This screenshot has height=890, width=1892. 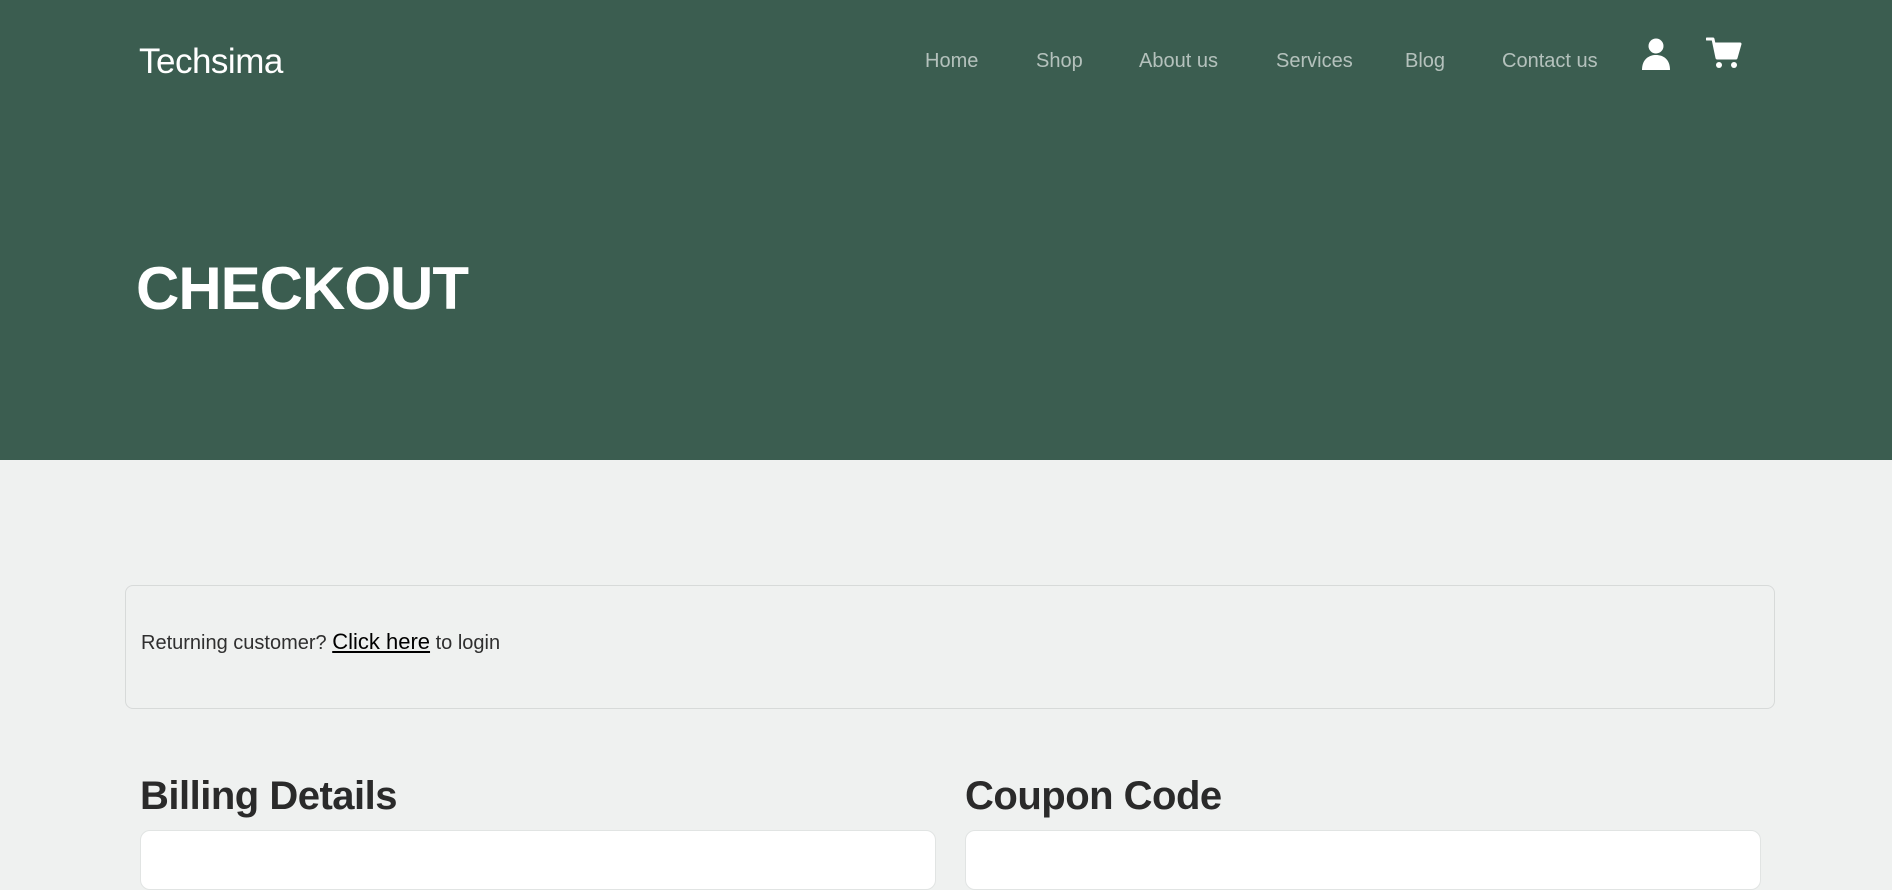 I want to click on nav-item-shop: Shop, so click(x=1059, y=61).